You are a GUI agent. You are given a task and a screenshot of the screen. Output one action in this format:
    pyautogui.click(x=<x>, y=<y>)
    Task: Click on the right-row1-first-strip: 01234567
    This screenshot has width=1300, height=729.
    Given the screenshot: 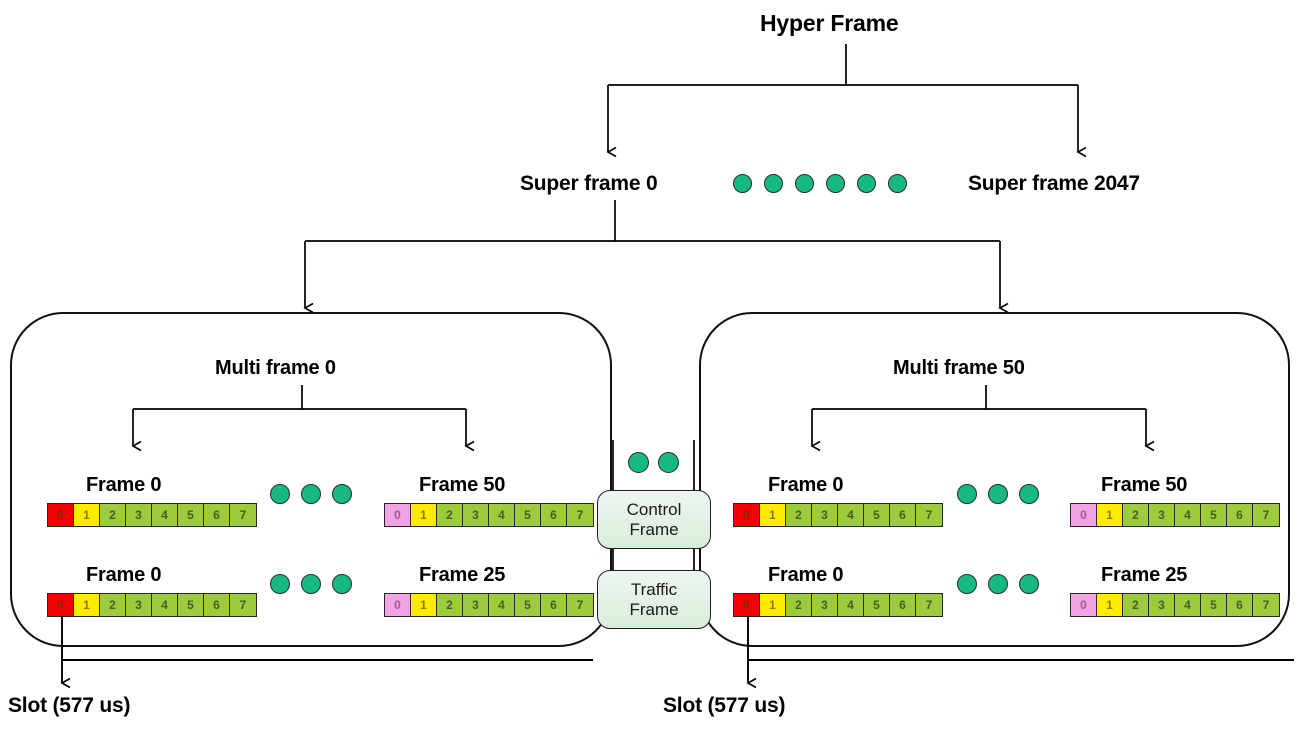 What is the action you would take?
    pyautogui.click(x=838, y=515)
    